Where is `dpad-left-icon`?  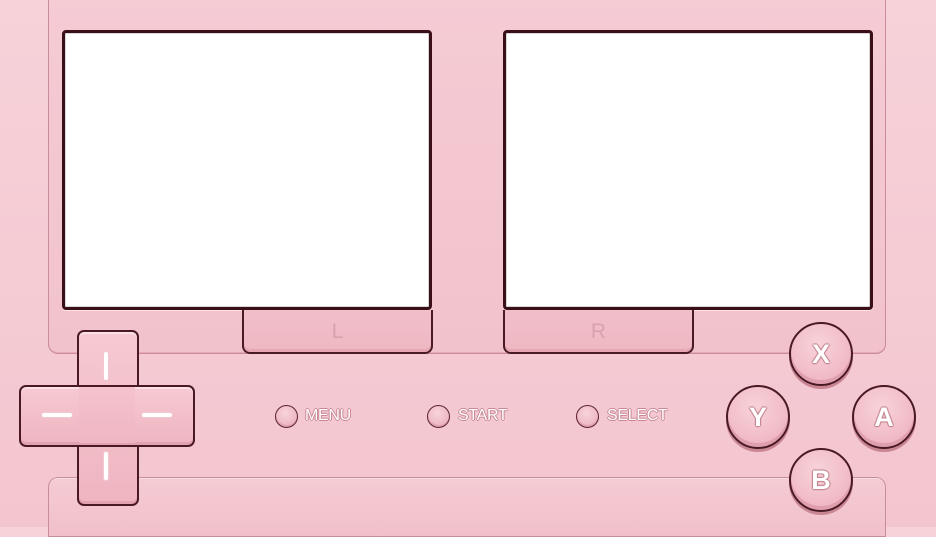 dpad-left-icon is located at coordinates (57, 415).